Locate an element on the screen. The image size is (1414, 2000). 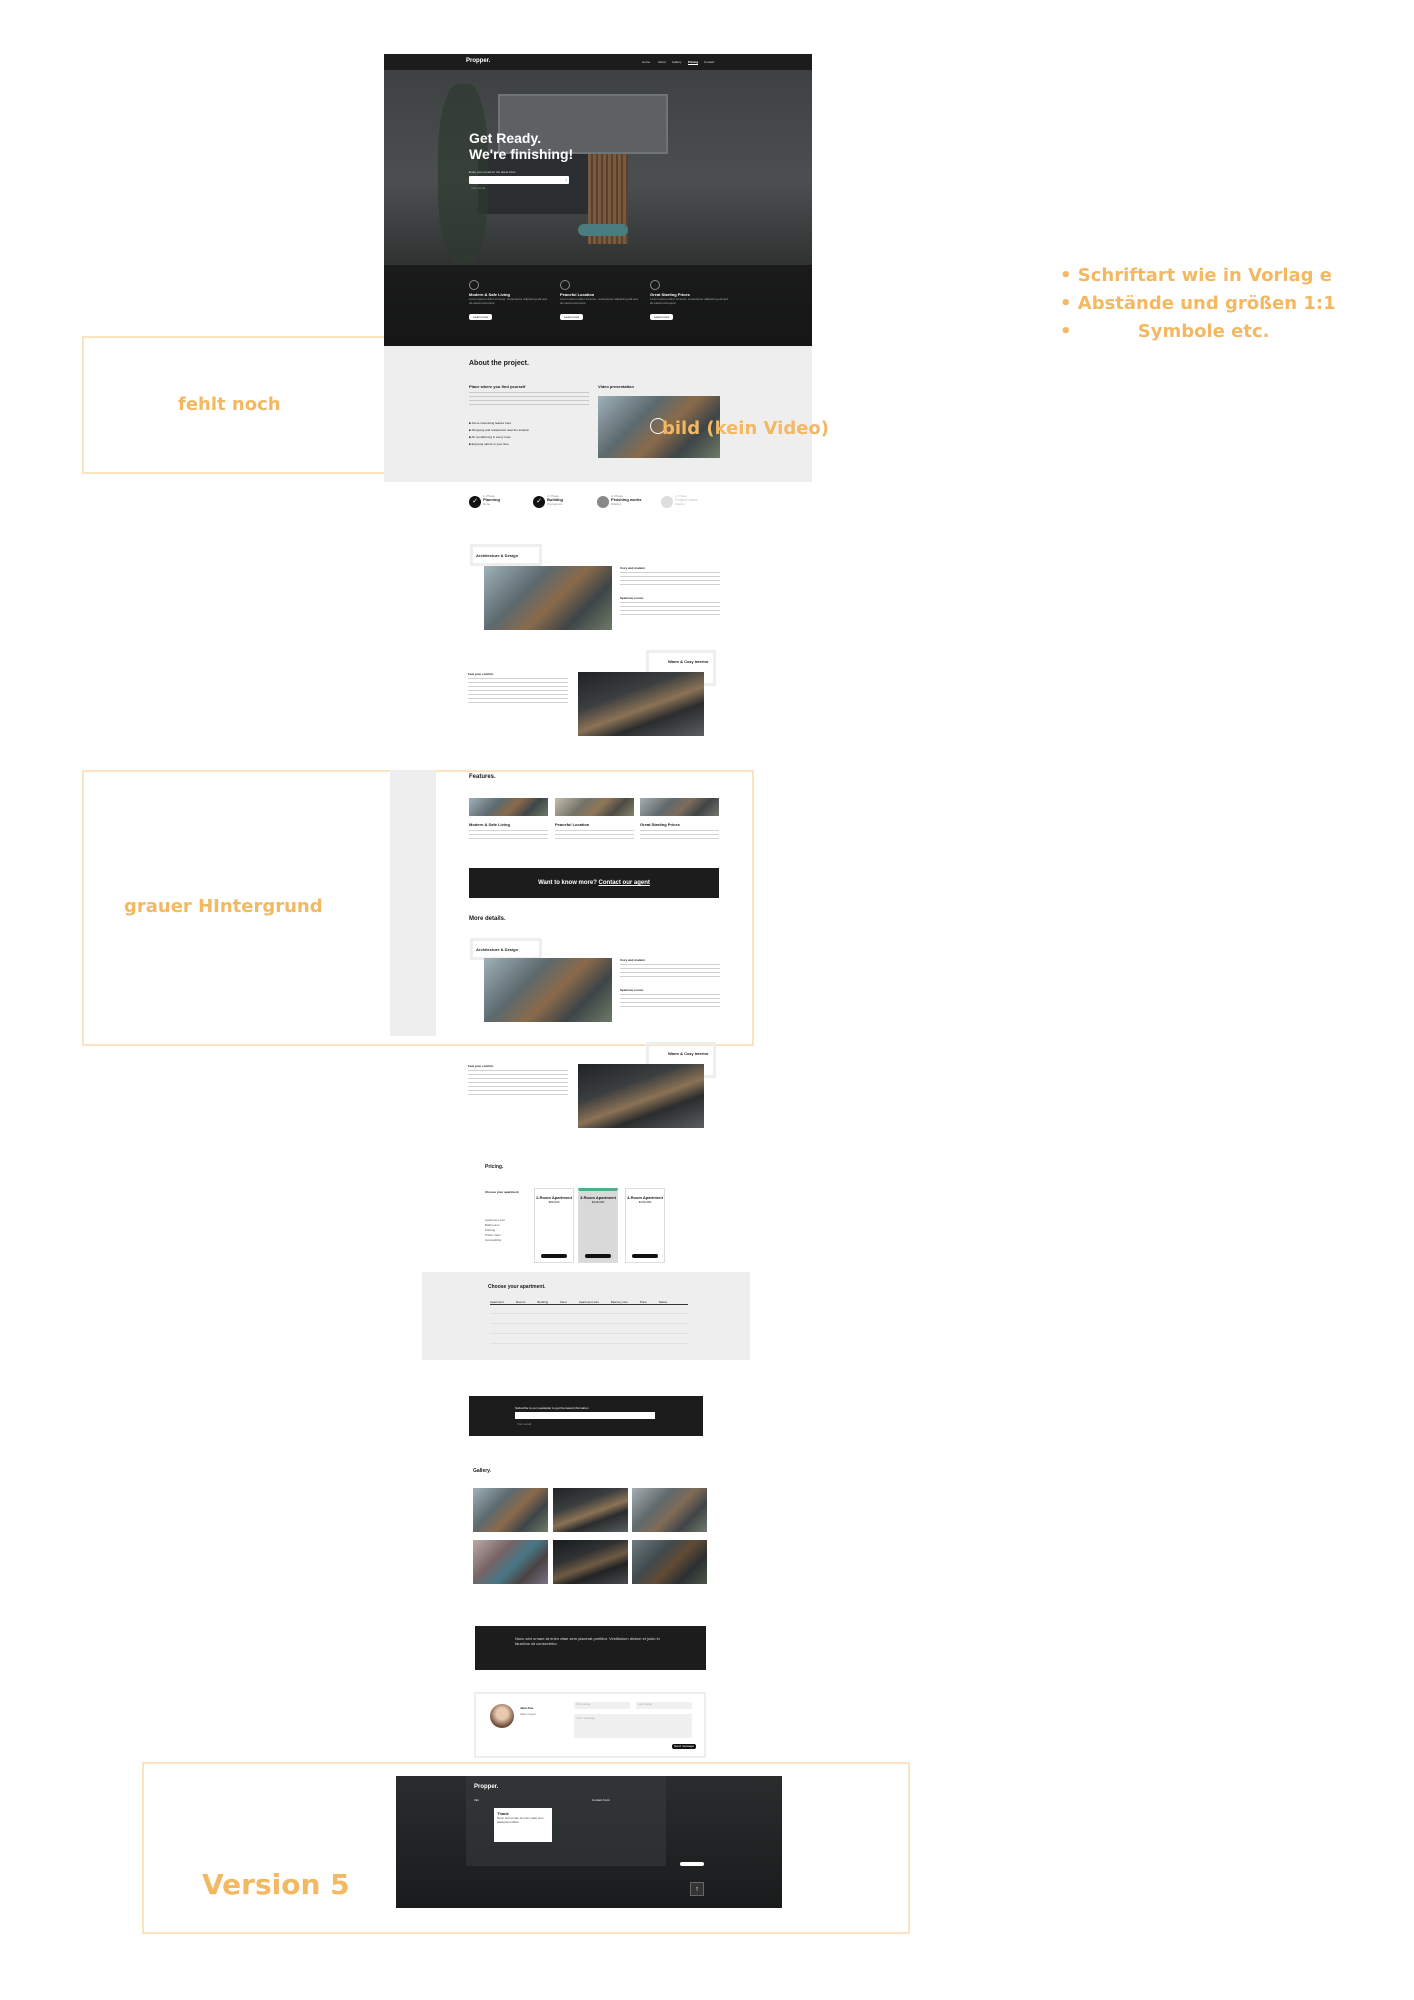
more-details-title: More details. is located at coordinates (487, 919).